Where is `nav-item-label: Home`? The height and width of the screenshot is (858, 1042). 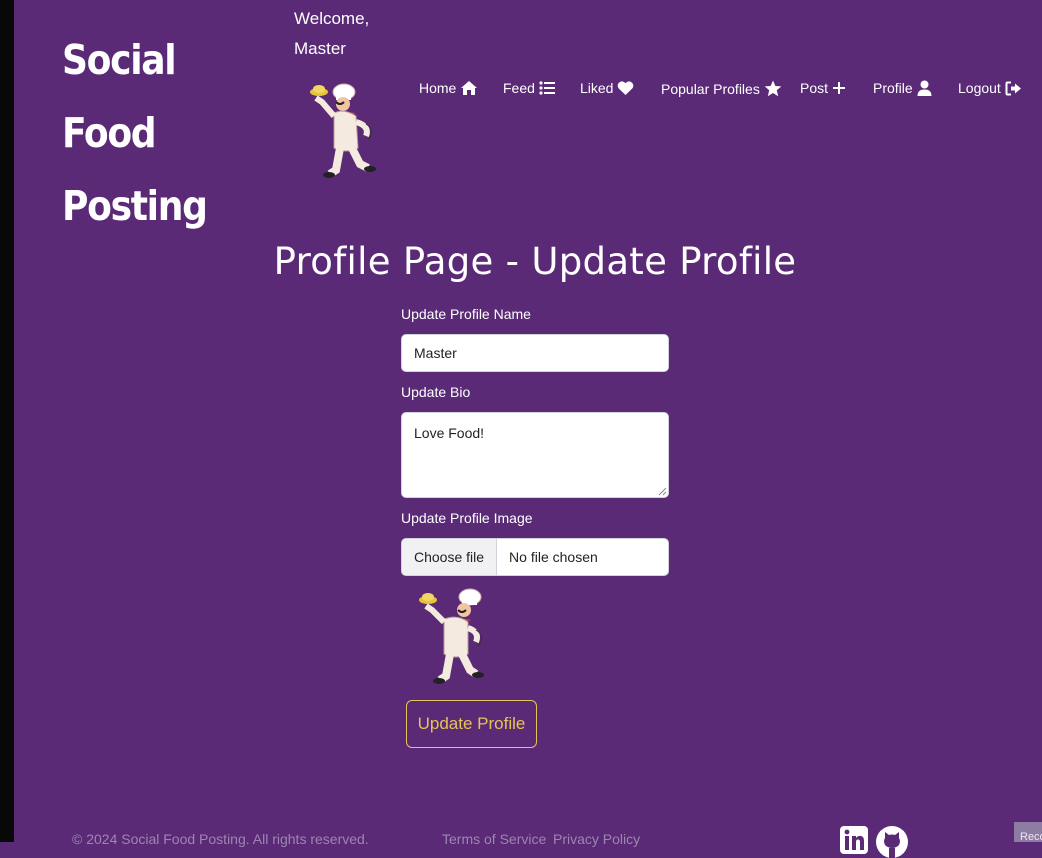
nav-item-label: Home is located at coordinates (438, 88).